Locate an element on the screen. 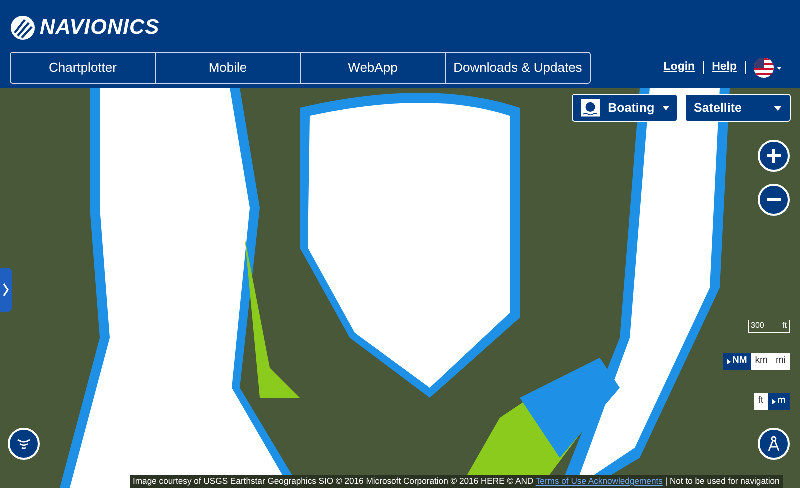  nav-tab: Chartplotter is located at coordinates (83, 67).